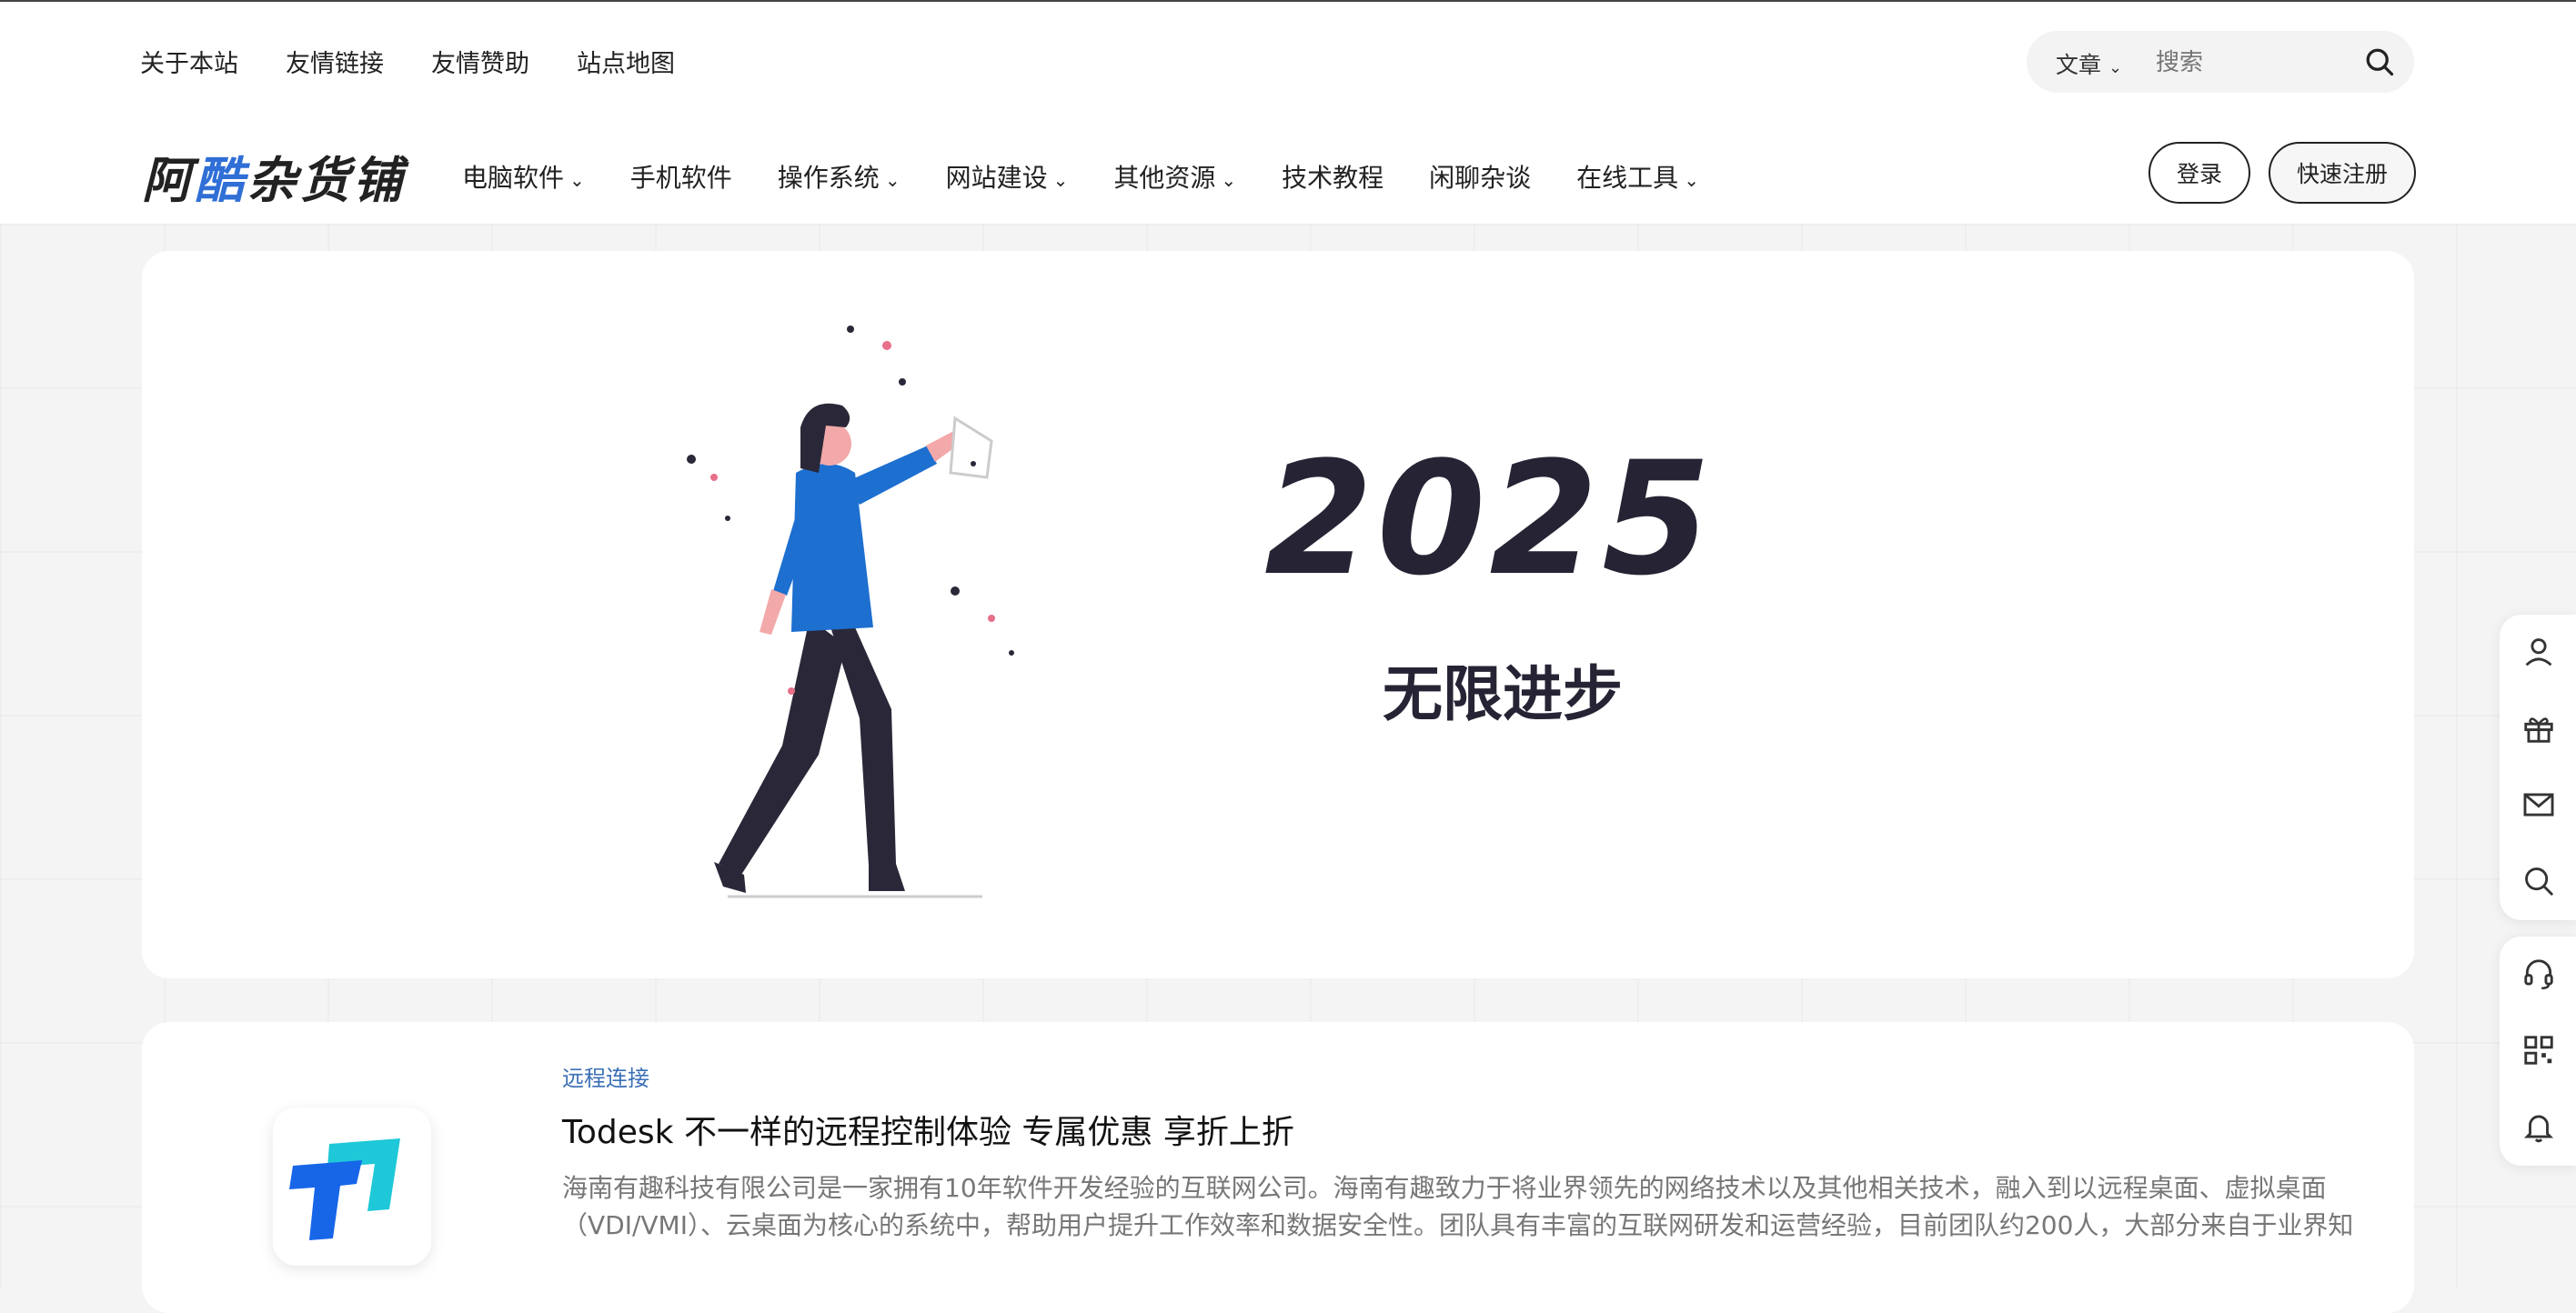 The image size is (2576, 1313). Describe the element at coordinates (1637, 177) in the screenshot. I see `nav-item-online-tools: 在线工具 ⌄` at that location.